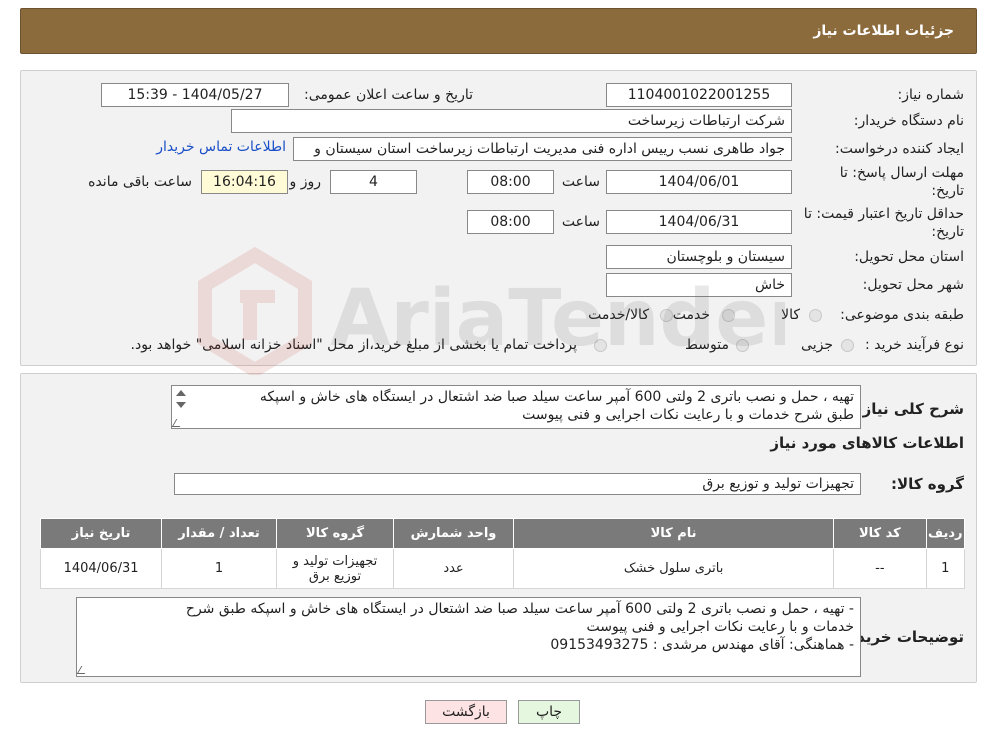 The image size is (985, 744). I want to click on days-field: 4, so click(373, 182).